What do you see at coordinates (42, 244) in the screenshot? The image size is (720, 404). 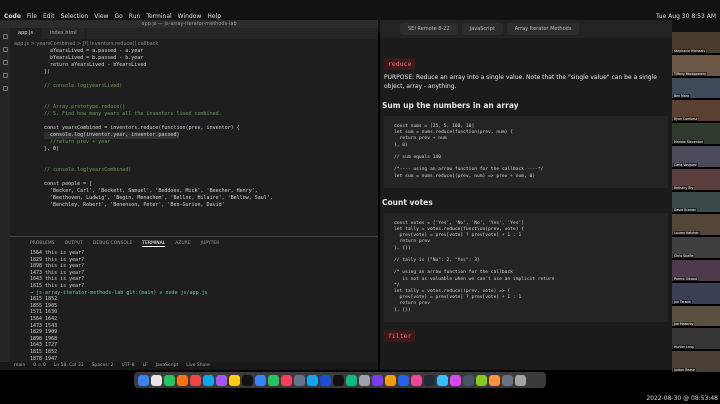 I see `tab-problems: PROBLEMS` at bounding box center [42, 244].